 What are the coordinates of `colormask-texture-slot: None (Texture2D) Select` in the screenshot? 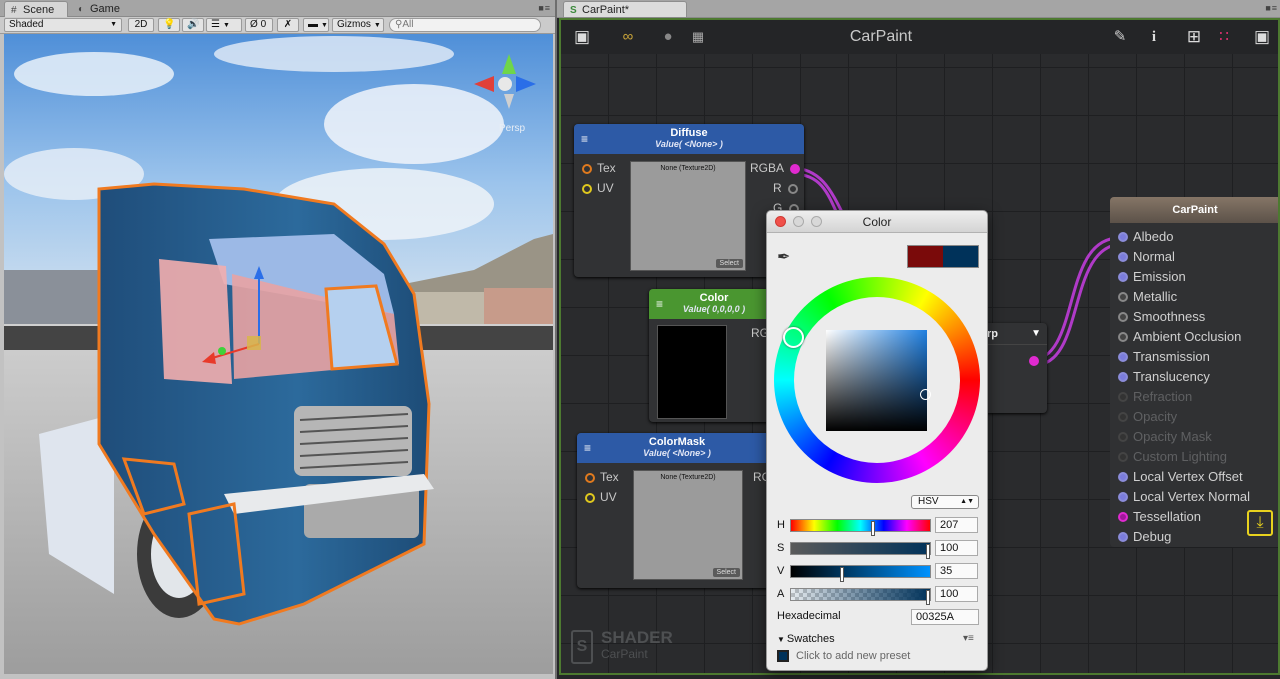 It's located at (688, 525).